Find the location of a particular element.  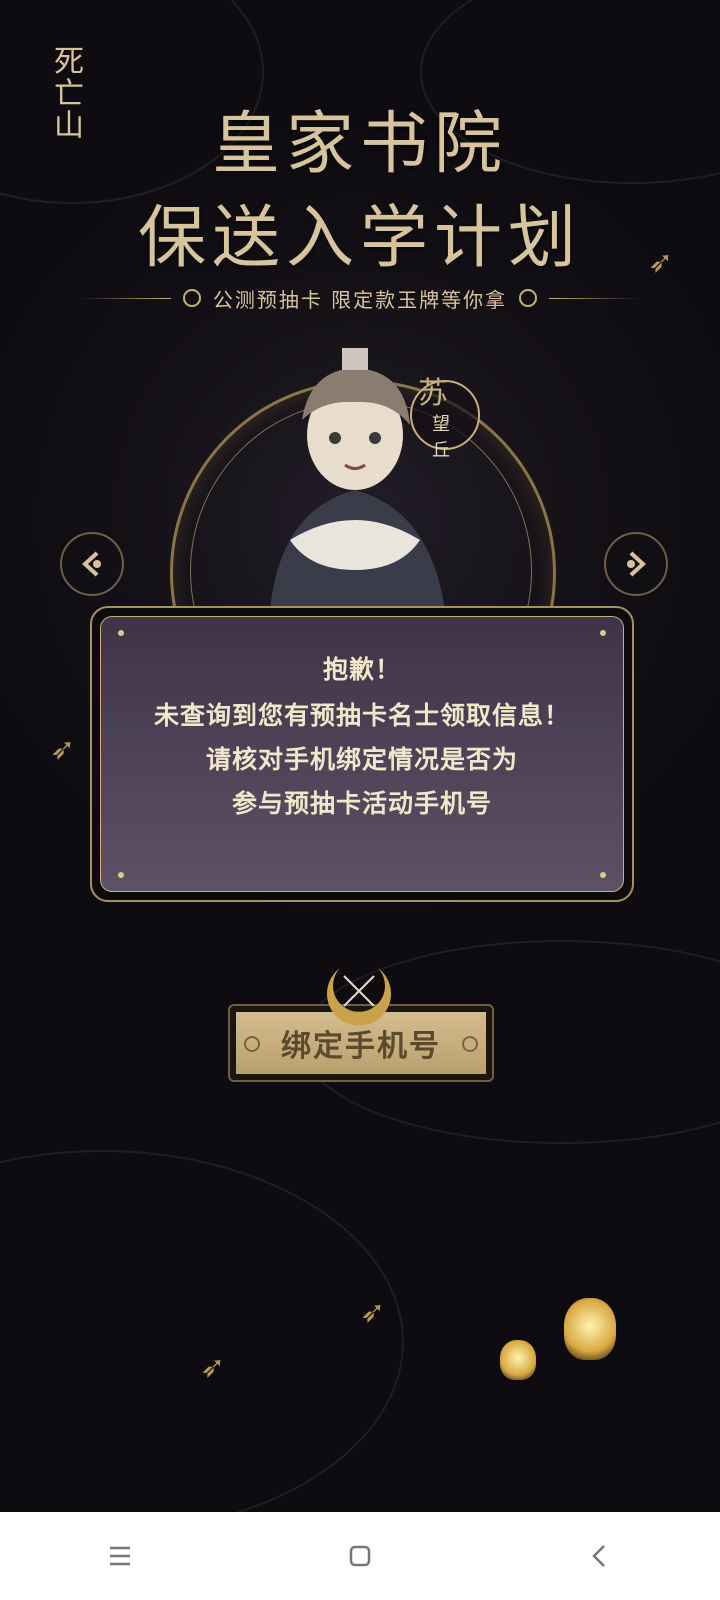

back-button is located at coordinates (600, 1556).